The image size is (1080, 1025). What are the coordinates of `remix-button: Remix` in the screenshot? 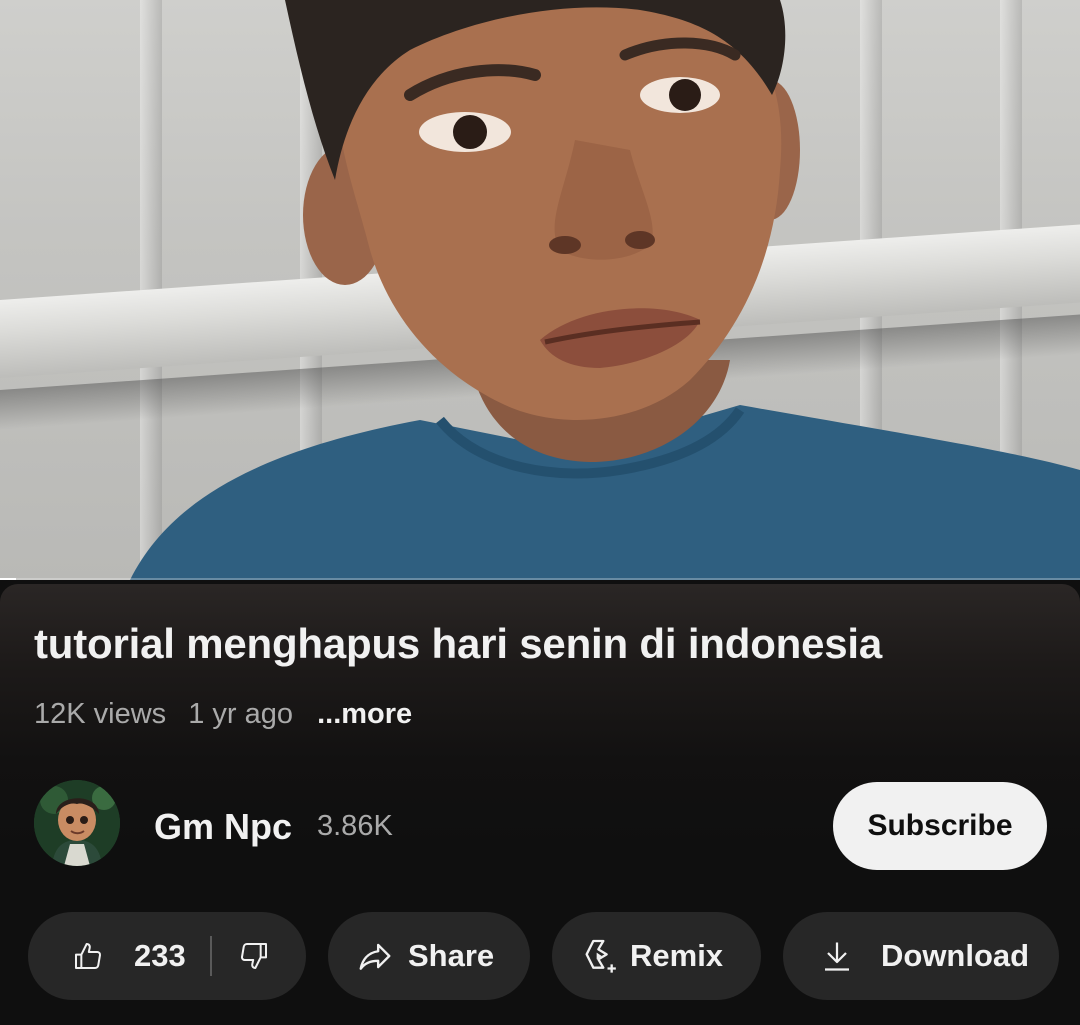 It's located at (656, 956).